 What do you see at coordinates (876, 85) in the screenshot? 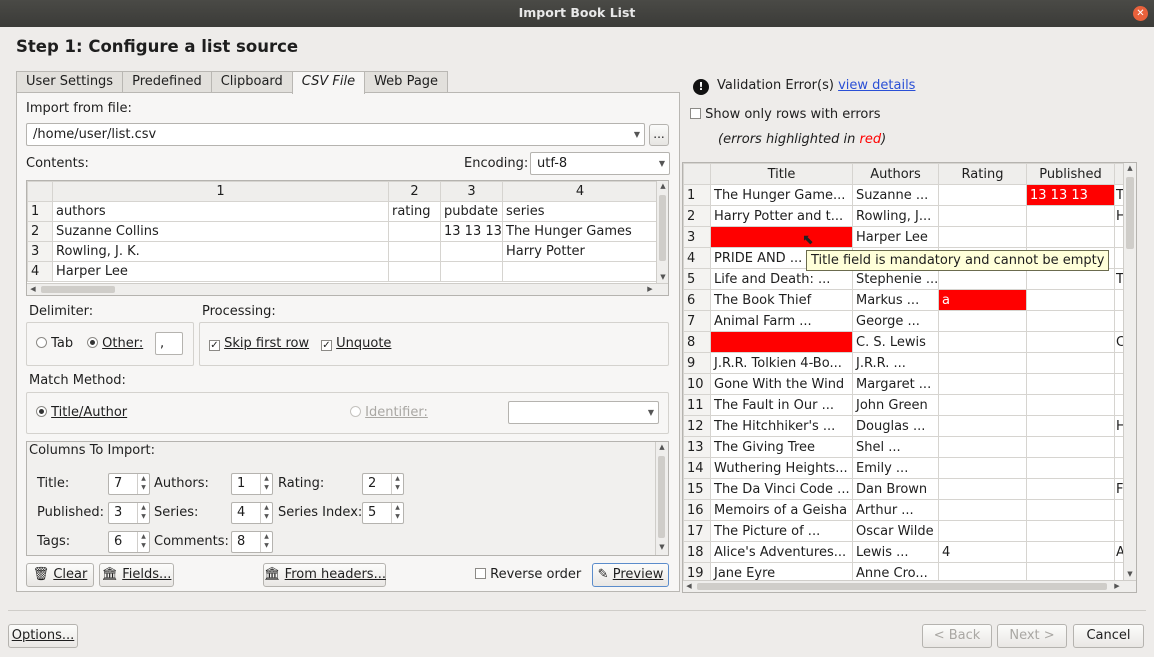
I see `view-details-link: view details` at bounding box center [876, 85].